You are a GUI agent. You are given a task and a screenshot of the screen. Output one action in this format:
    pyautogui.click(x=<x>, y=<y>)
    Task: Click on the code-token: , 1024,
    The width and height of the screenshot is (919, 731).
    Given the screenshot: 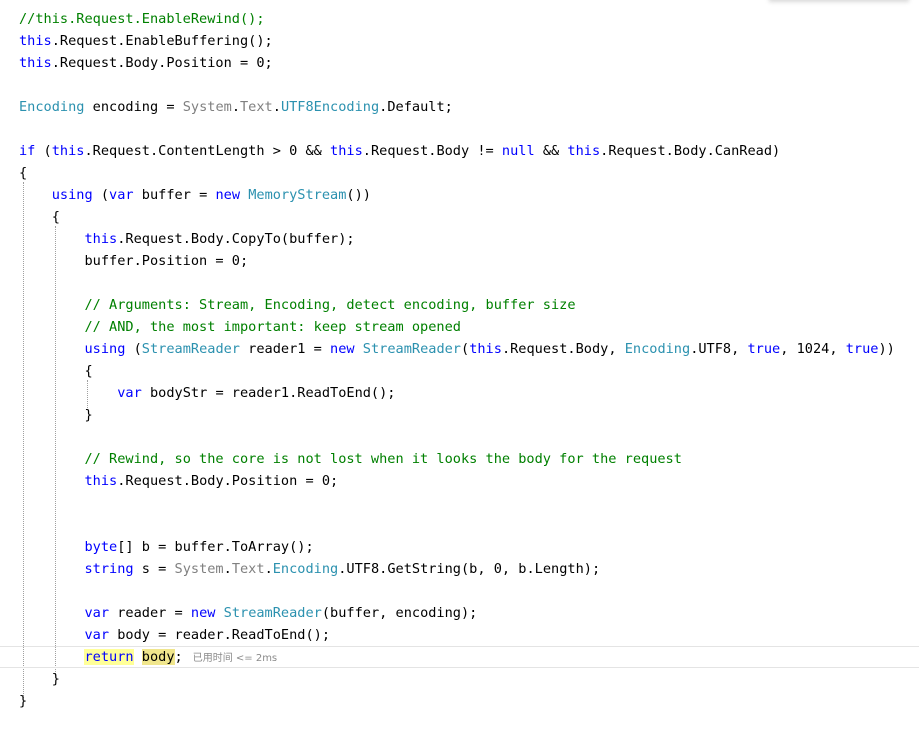 What is the action you would take?
    pyautogui.click(x=813, y=349)
    